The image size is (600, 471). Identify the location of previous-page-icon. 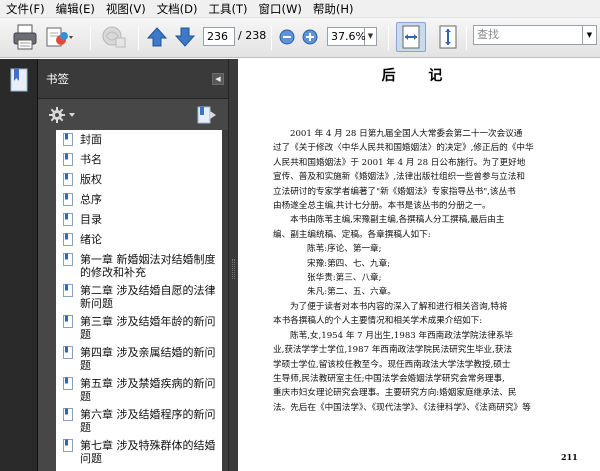
(157, 38).